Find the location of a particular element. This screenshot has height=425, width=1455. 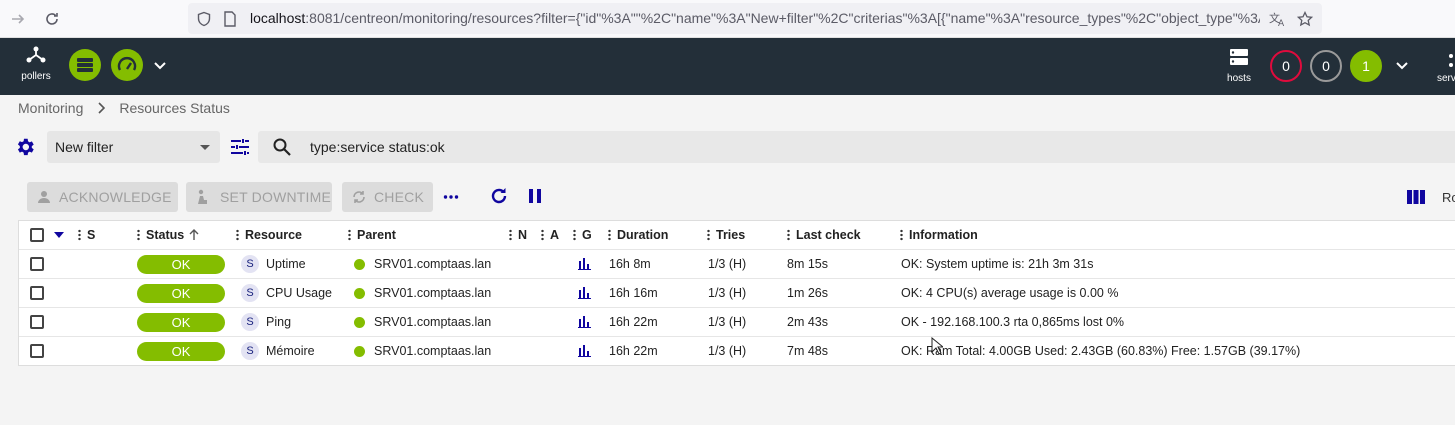

pollers-button: pollers is located at coordinates (36, 64).